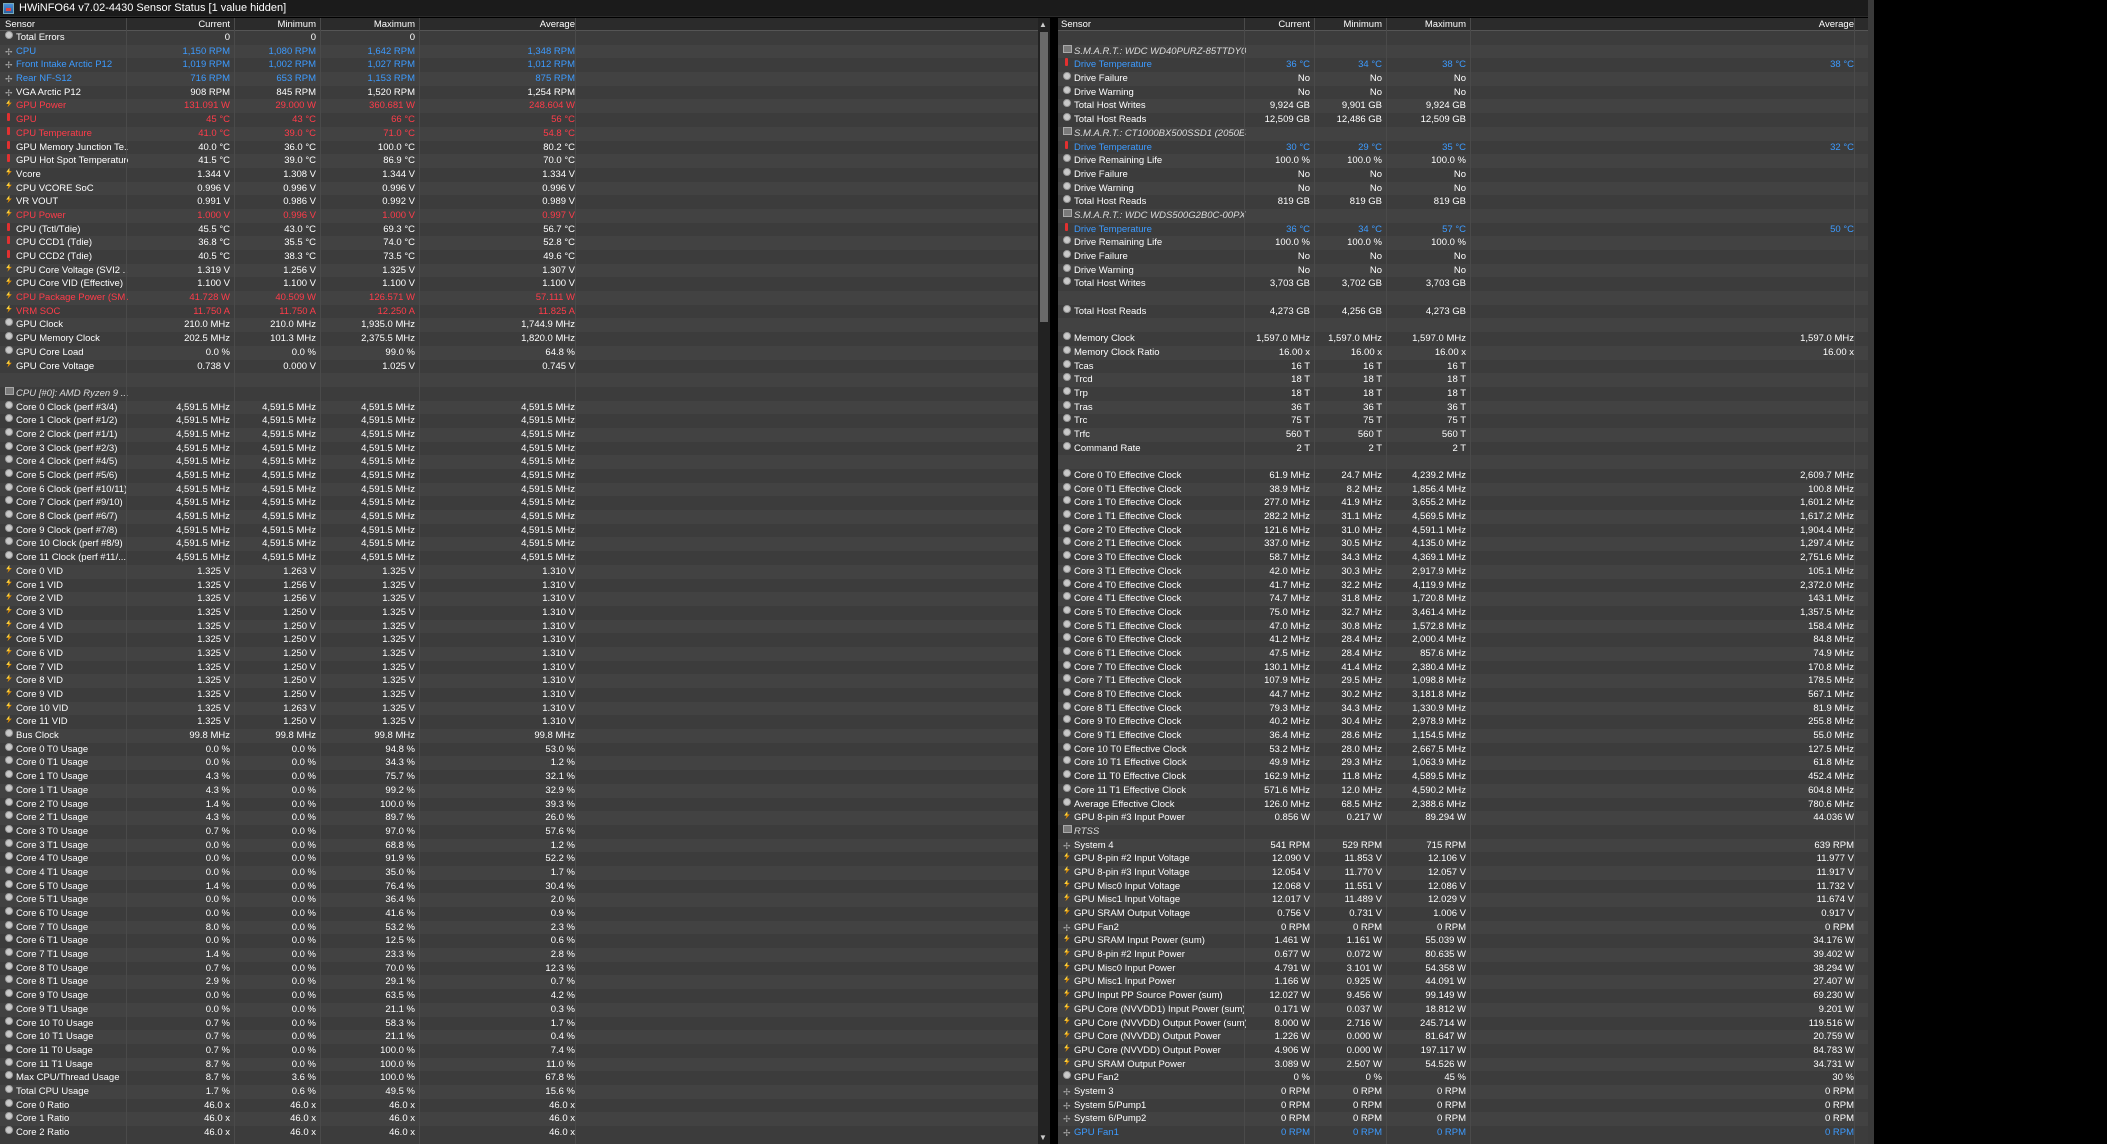 The width and height of the screenshot is (2107, 1144). What do you see at coordinates (1463, 1092) in the screenshot?
I see `sensor-row: System 3 0 RPM 0 RPM 0 RPM 0 RPM` at bounding box center [1463, 1092].